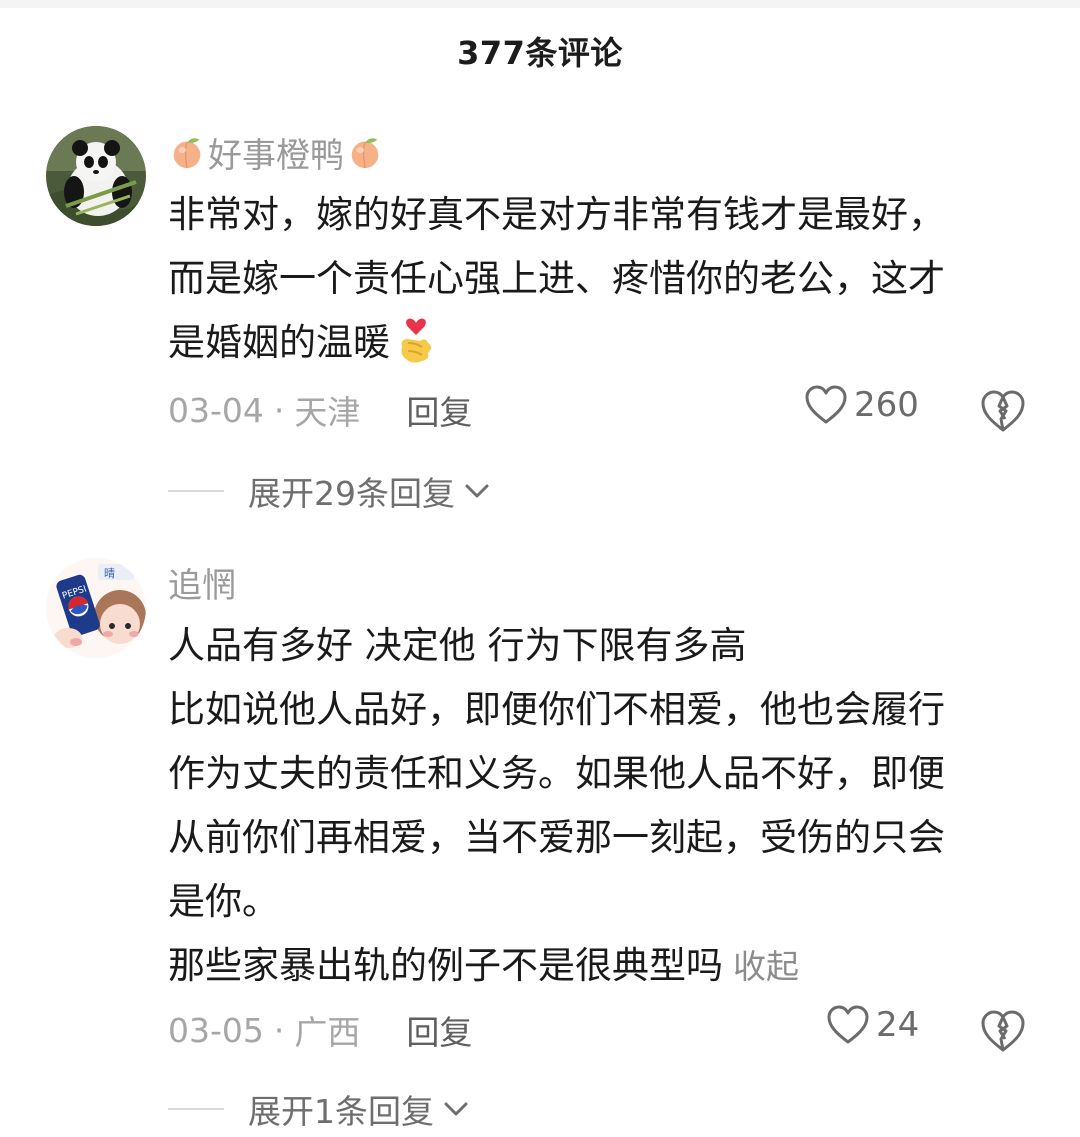 Image resolution: width=1080 pixels, height=1137 pixels. I want to click on comment-location: 天津, so click(327, 412).